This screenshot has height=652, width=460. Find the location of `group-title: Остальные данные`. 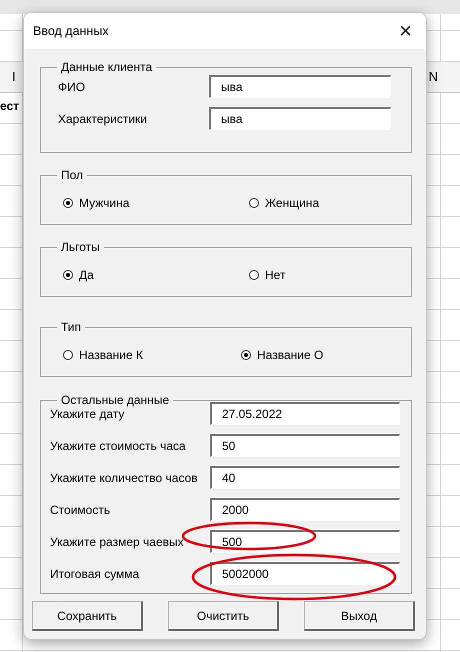

group-title: Остальные данные is located at coordinates (115, 400).